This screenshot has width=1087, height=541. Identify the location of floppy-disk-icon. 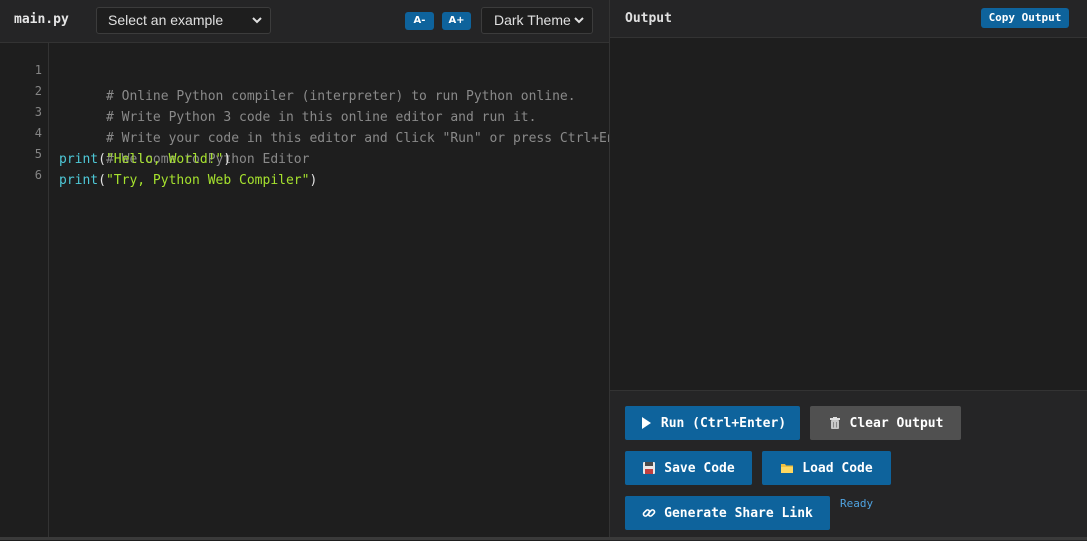
(649, 468).